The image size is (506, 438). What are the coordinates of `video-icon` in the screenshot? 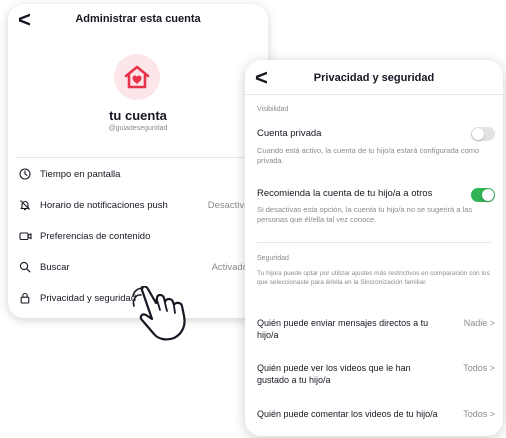 It's located at (25, 236).